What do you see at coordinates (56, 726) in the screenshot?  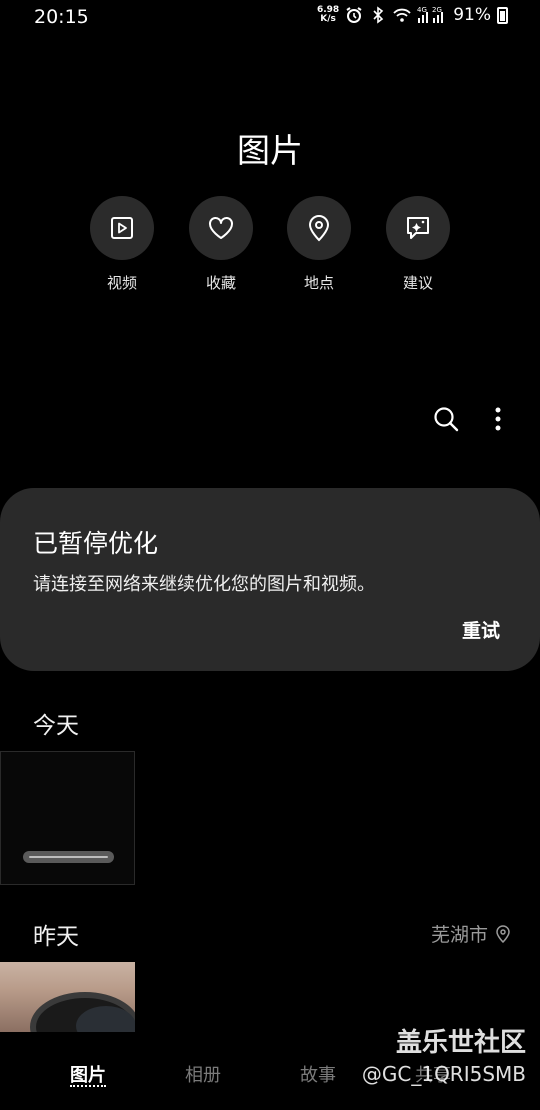 I see `section-title-today: 今天` at bounding box center [56, 726].